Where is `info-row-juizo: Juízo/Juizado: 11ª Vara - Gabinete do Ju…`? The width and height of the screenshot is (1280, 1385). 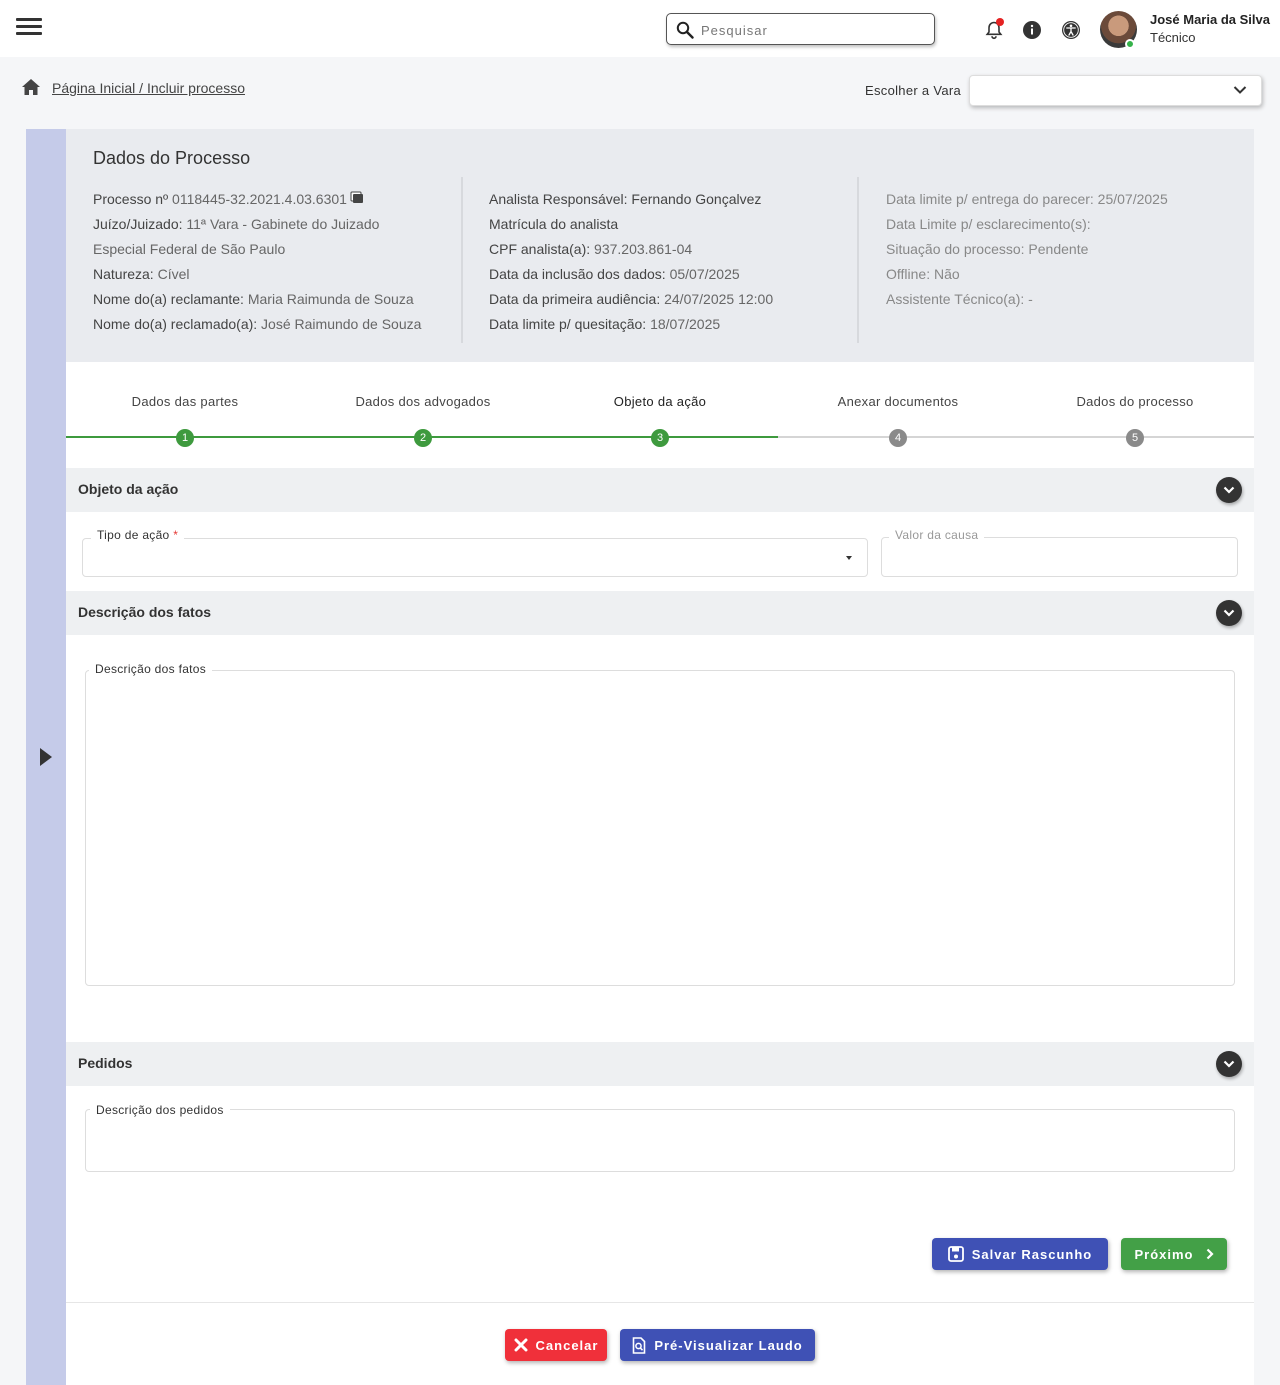 info-row-juizo: Juízo/Juizado: 11ª Vara - Gabinete do Ju… is located at coordinates (273, 224).